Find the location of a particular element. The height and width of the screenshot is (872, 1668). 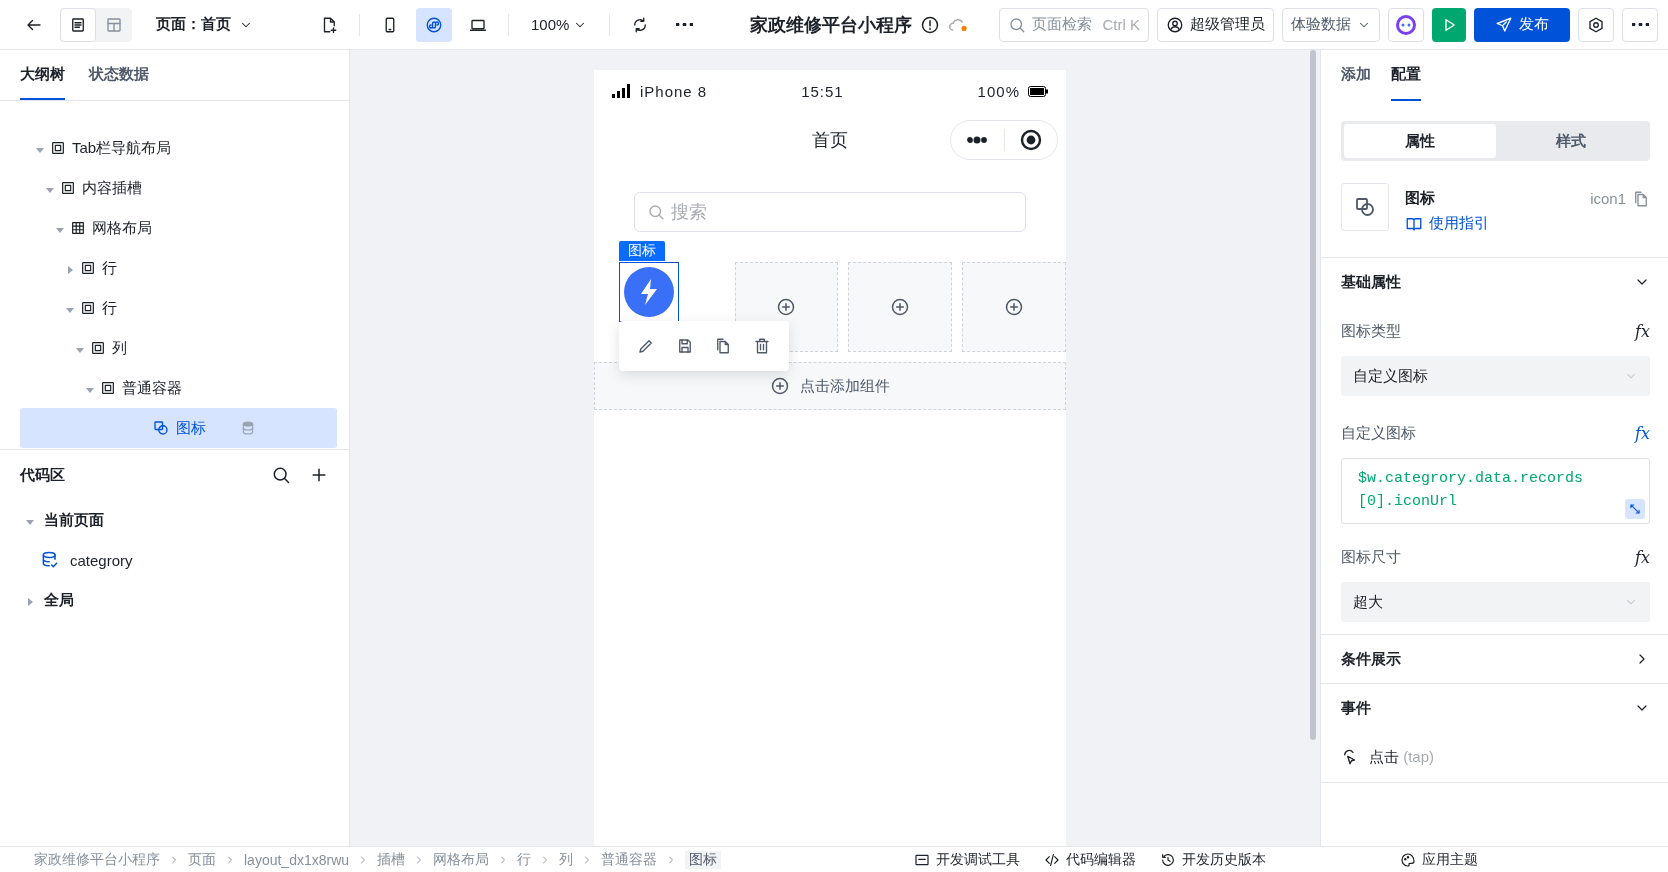

history-icon is located at coordinates (1168, 859).